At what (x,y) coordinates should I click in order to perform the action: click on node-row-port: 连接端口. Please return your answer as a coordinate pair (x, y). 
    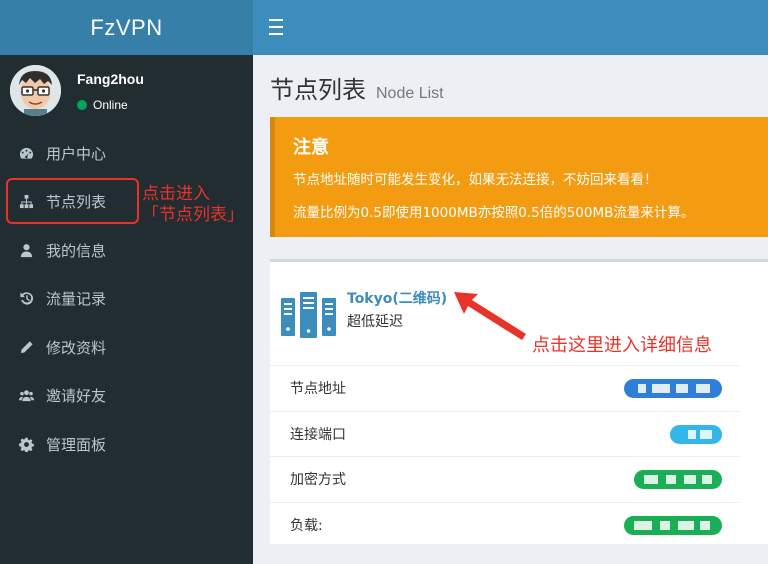
    Looking at the image, I should click on (505, 433).